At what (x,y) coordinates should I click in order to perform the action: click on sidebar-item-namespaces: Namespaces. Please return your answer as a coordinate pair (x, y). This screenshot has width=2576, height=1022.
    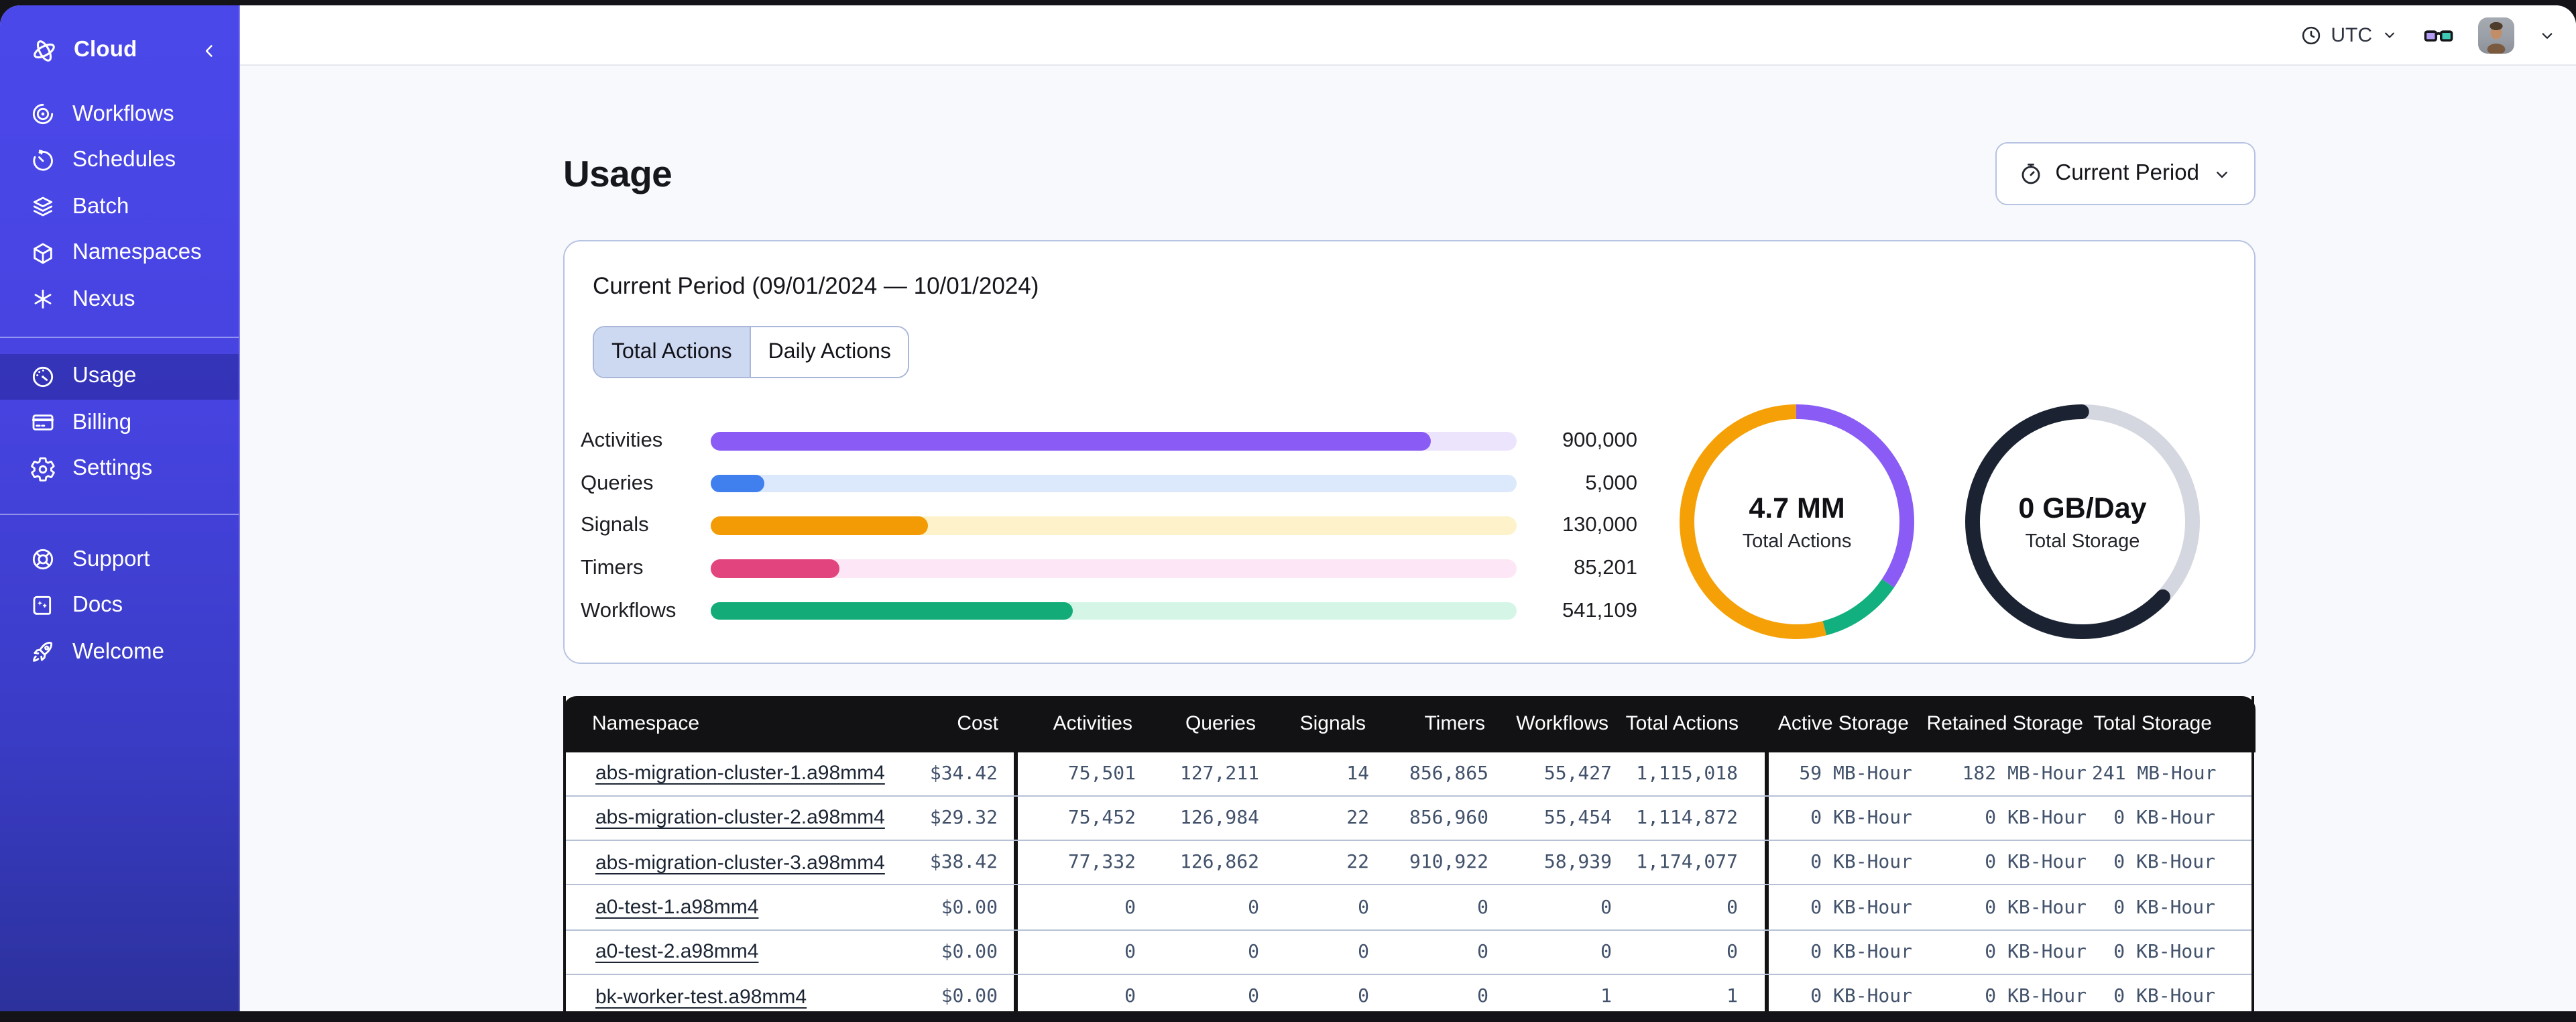
    Looking at the image, I should click on (119, 253).